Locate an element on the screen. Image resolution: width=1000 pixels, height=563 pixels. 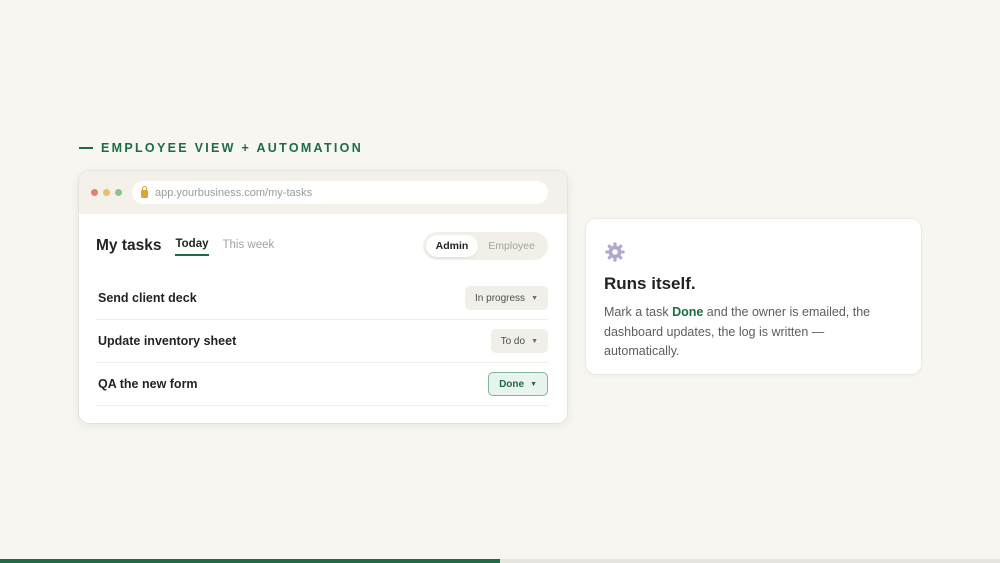
slide-progress-bar is located at coordinates (500, 561).